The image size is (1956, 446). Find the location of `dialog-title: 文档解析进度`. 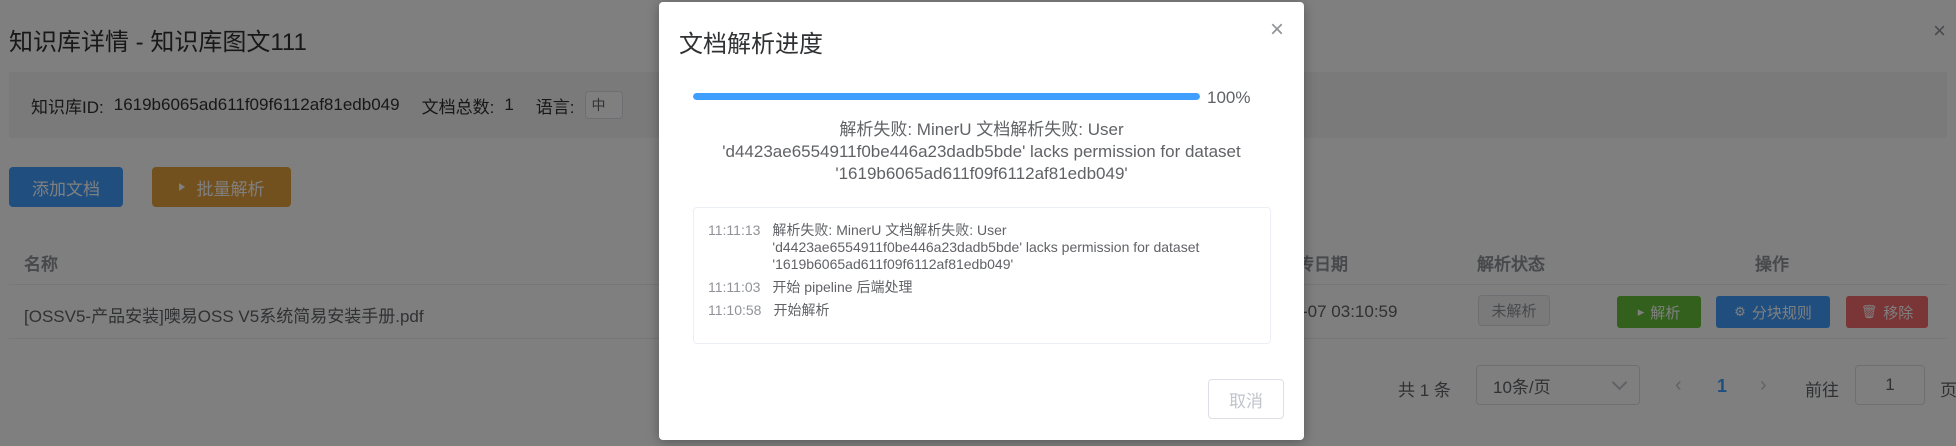

dialog-title: 文档解析进度 is located at coordinates (751, 44).